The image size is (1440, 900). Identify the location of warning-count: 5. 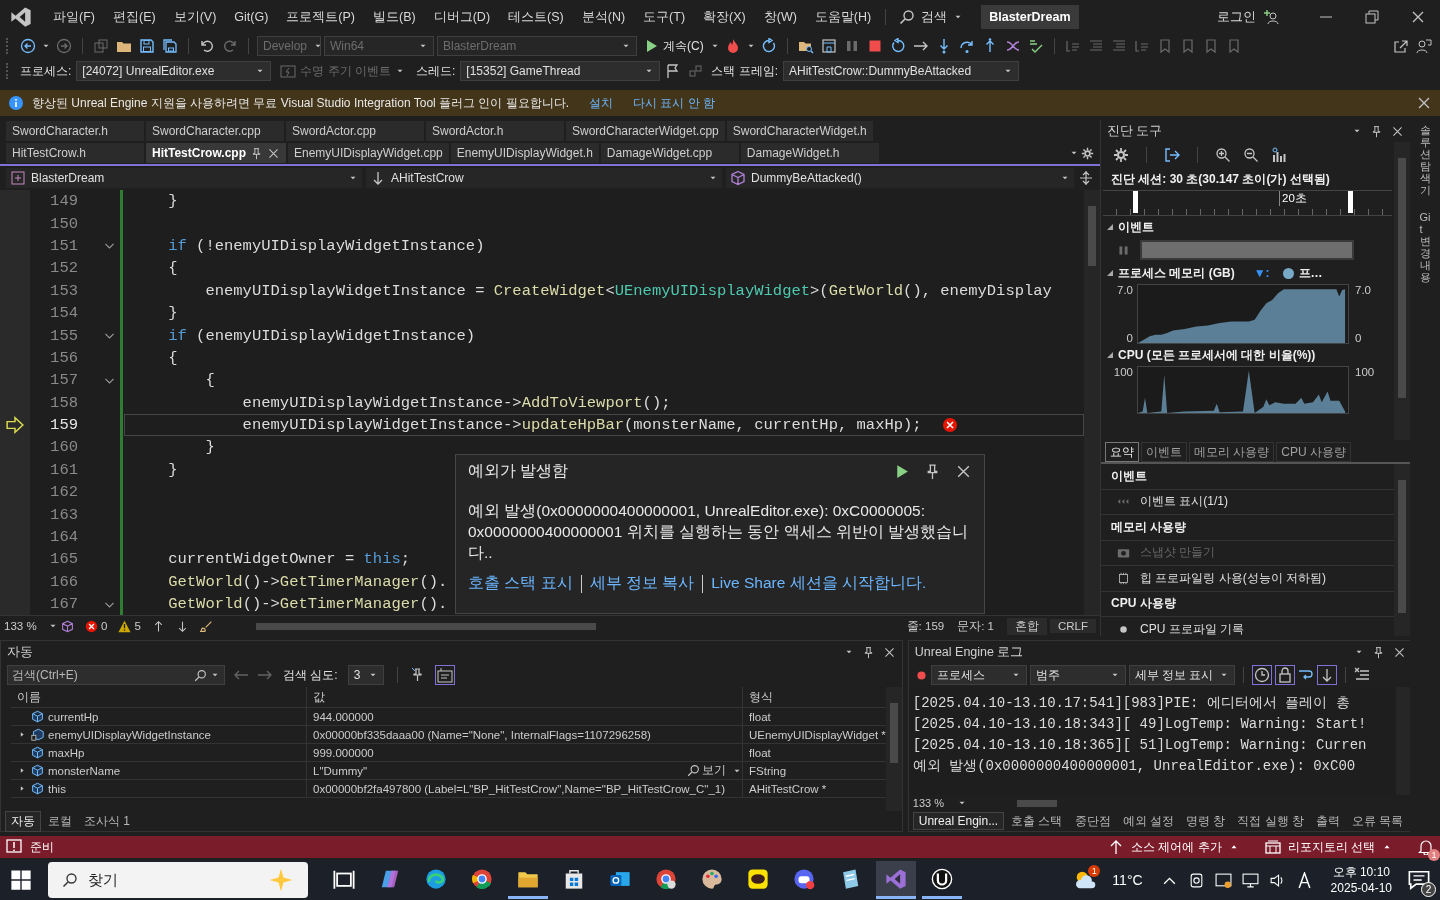
(137, 626).